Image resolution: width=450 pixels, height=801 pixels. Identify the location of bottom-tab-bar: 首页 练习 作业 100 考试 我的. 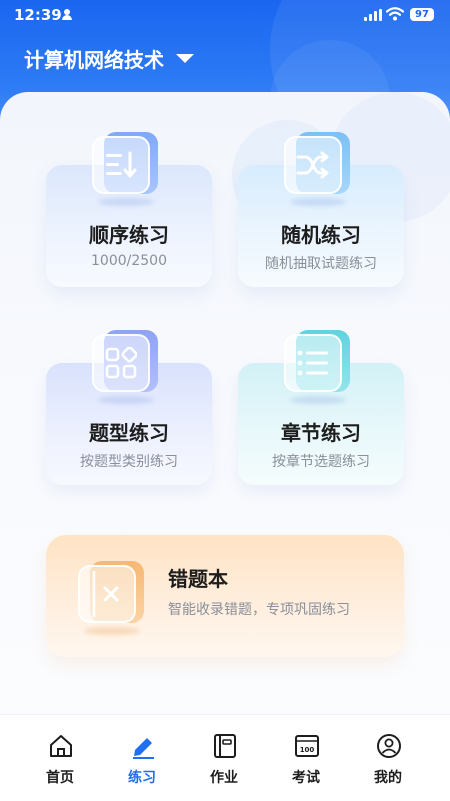
(225, 757).